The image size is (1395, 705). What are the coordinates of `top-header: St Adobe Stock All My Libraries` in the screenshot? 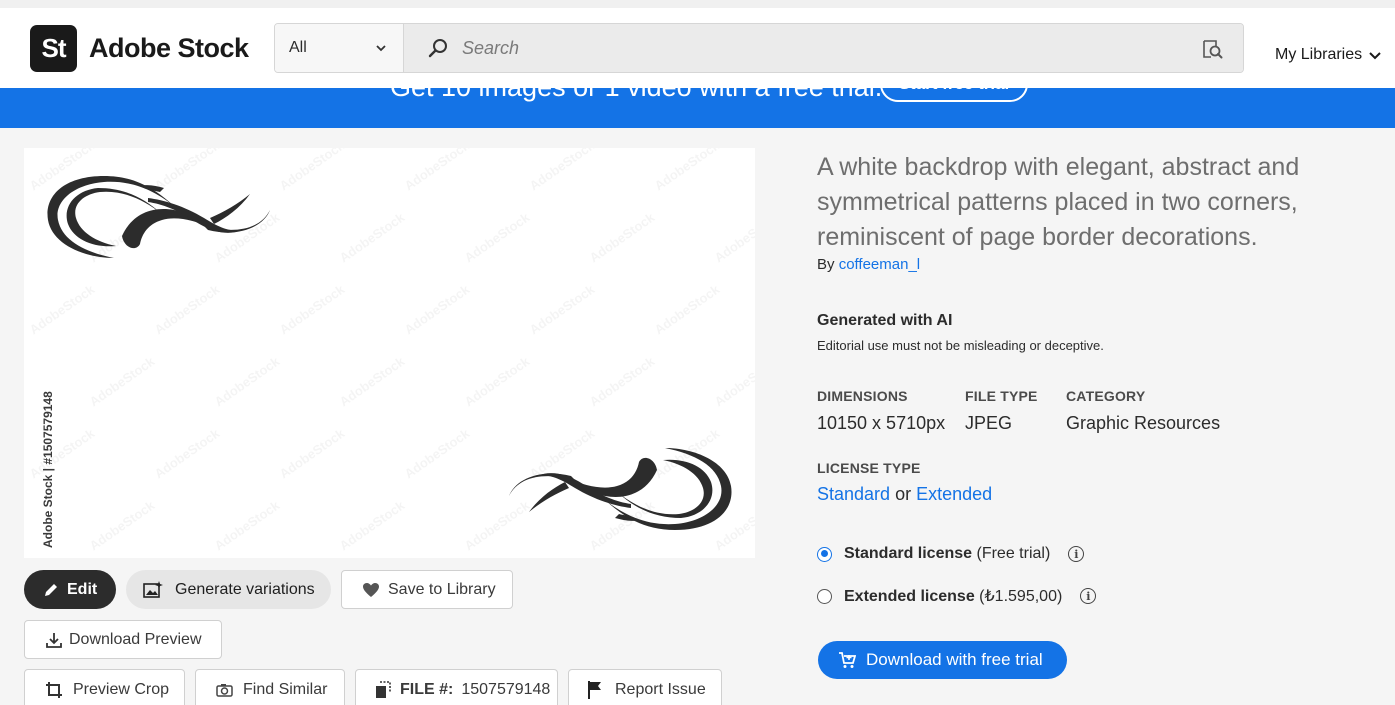 It's located at (697, 44).